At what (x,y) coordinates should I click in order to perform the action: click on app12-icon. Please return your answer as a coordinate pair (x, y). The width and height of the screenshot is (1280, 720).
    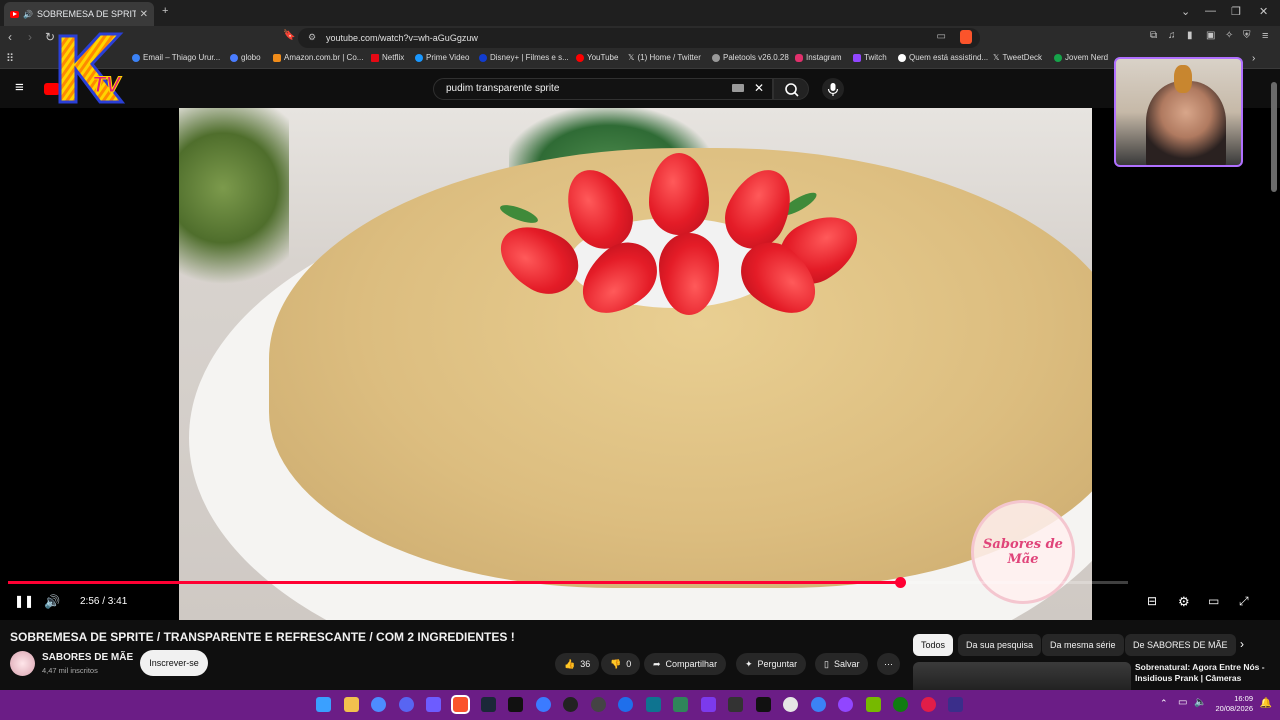
    Looking at the image, I should click on (928, 704).